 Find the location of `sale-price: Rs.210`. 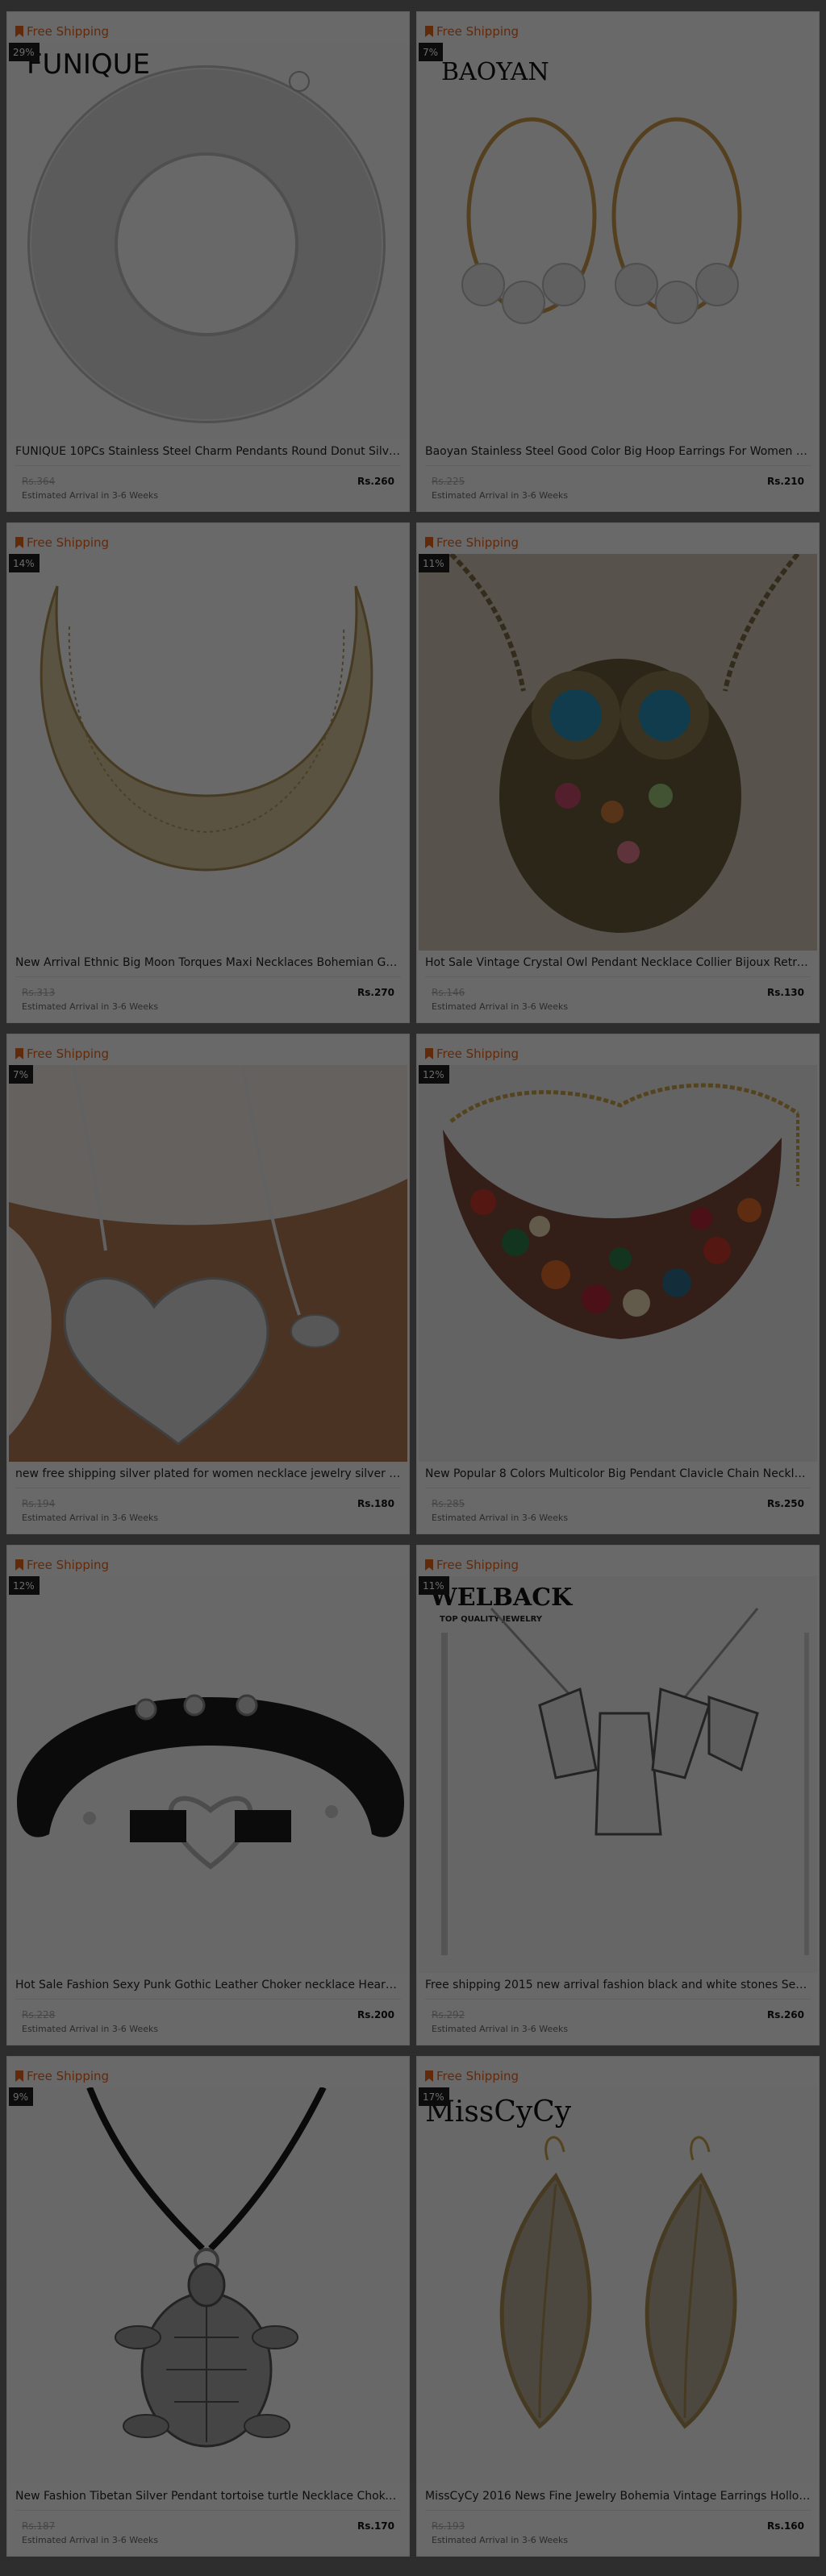

sale-price: Rs.210 is located at coordinates (786, 481).